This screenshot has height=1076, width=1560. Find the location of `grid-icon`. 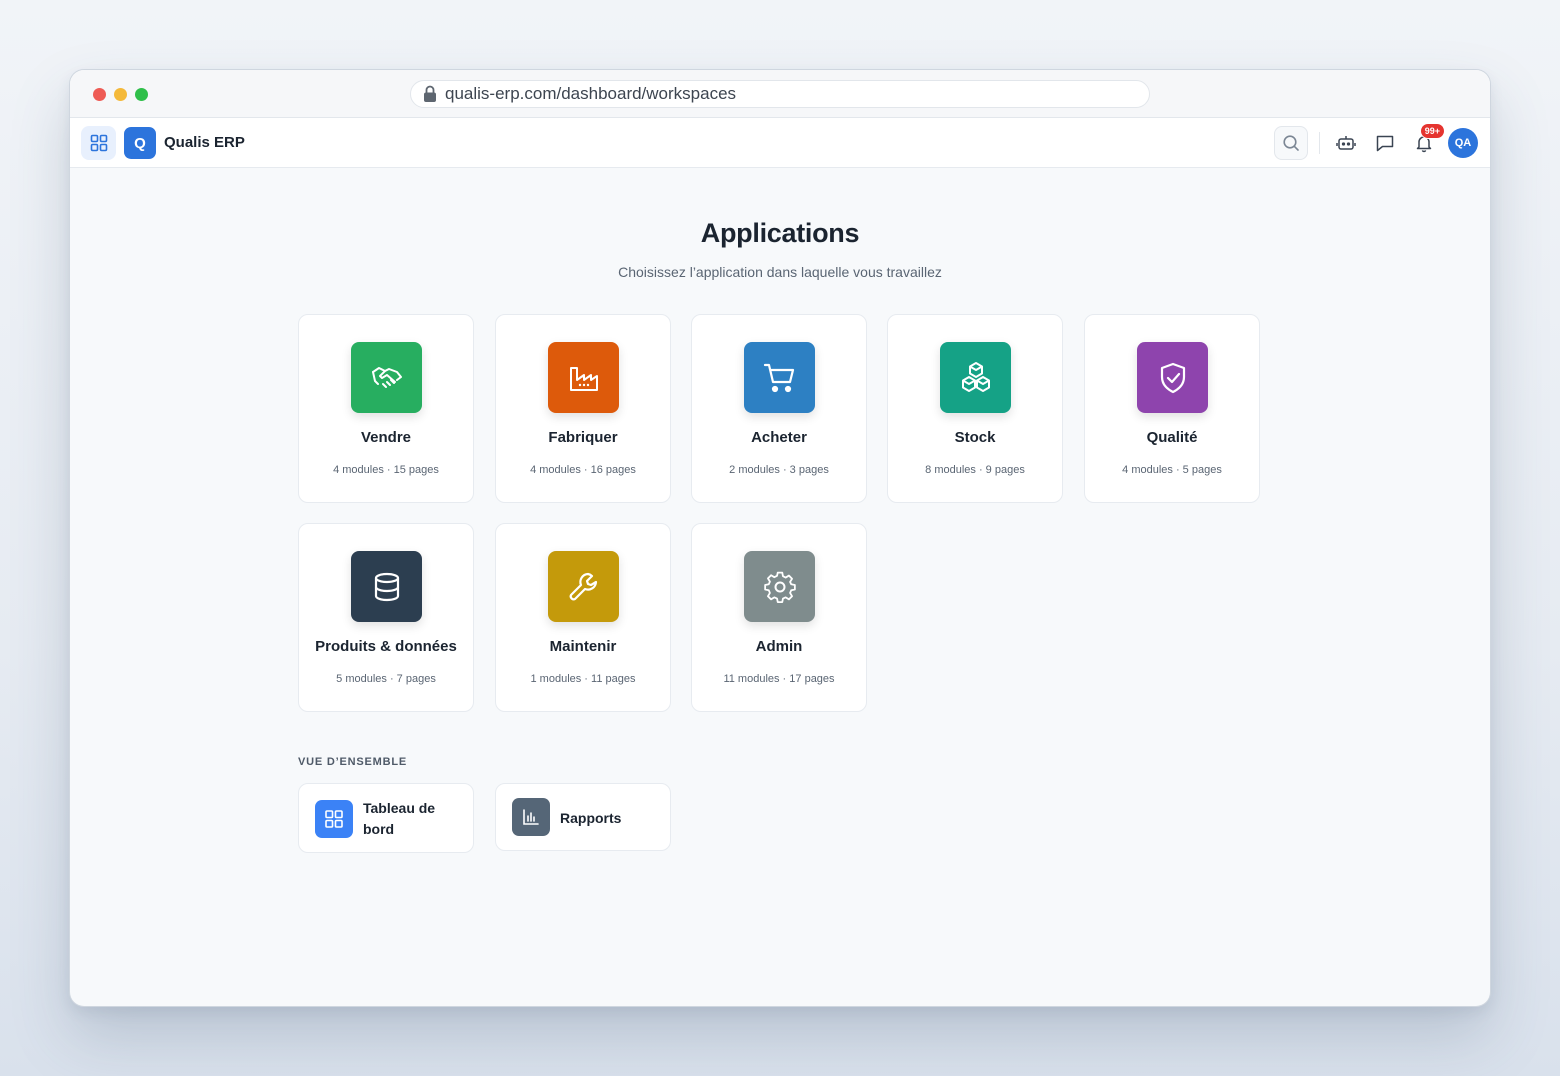

grid-icon is located at coordinates (98, 143).